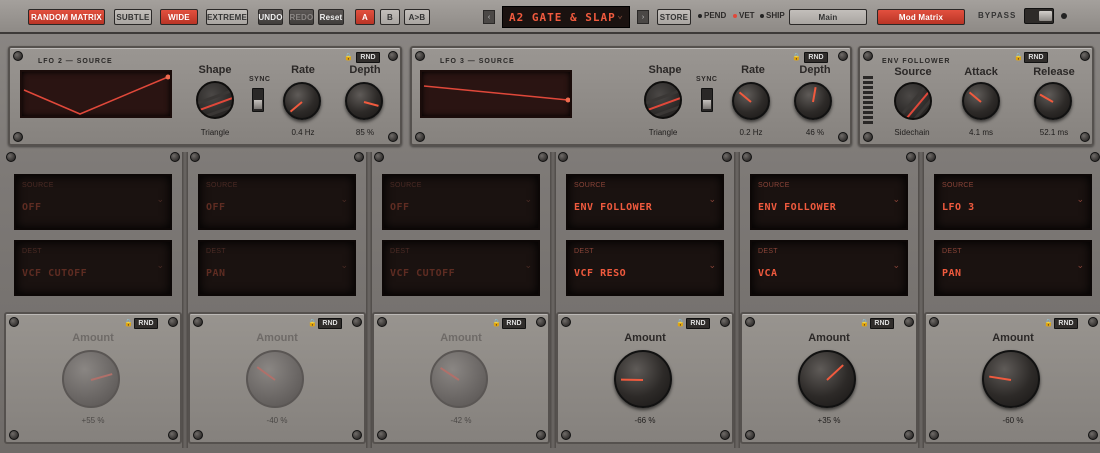 This screenshot has width=1100, height=453. Describe the element at coordinates (645, 268) in the screenshot. I see `slot-dest-select: DEST VCF RESO ⌄` at that location.